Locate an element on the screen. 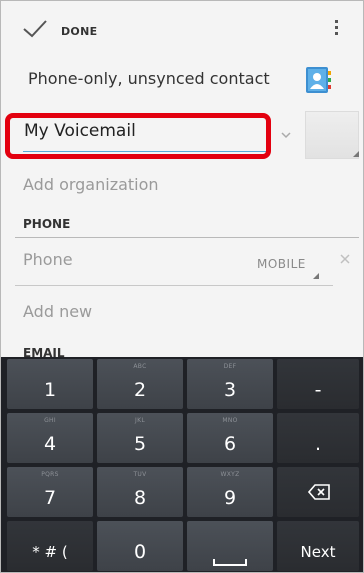  add-organization-link: Add organization is located at coordinates (91, 184).